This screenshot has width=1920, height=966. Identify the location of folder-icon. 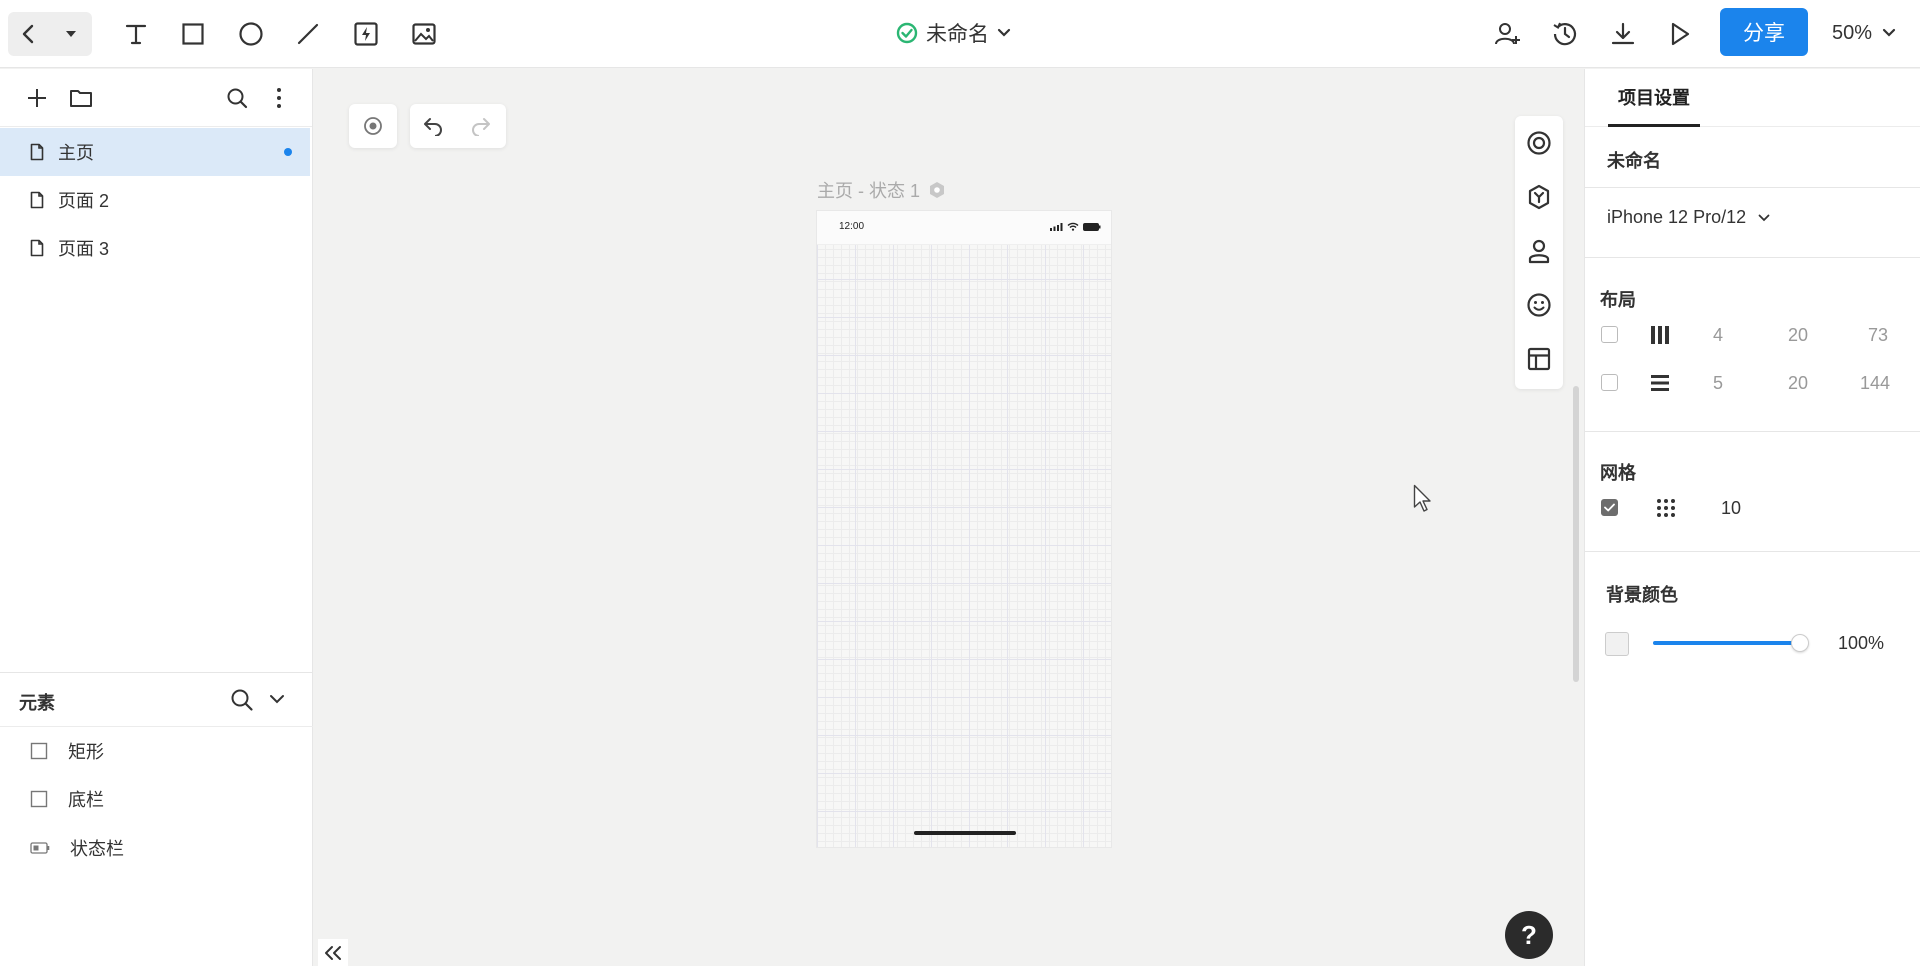
(81, 98).